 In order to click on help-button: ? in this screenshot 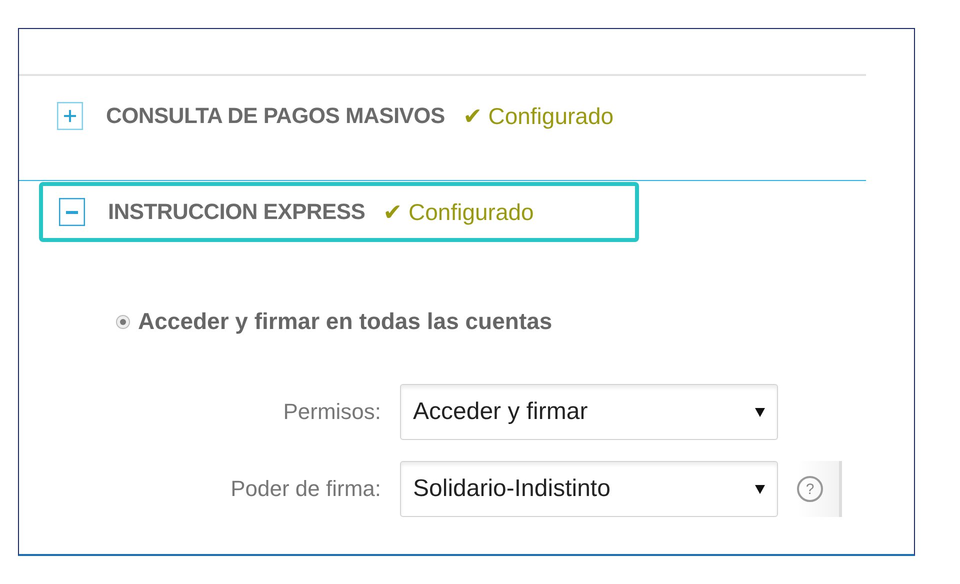, I will do `click(810, 489)`.